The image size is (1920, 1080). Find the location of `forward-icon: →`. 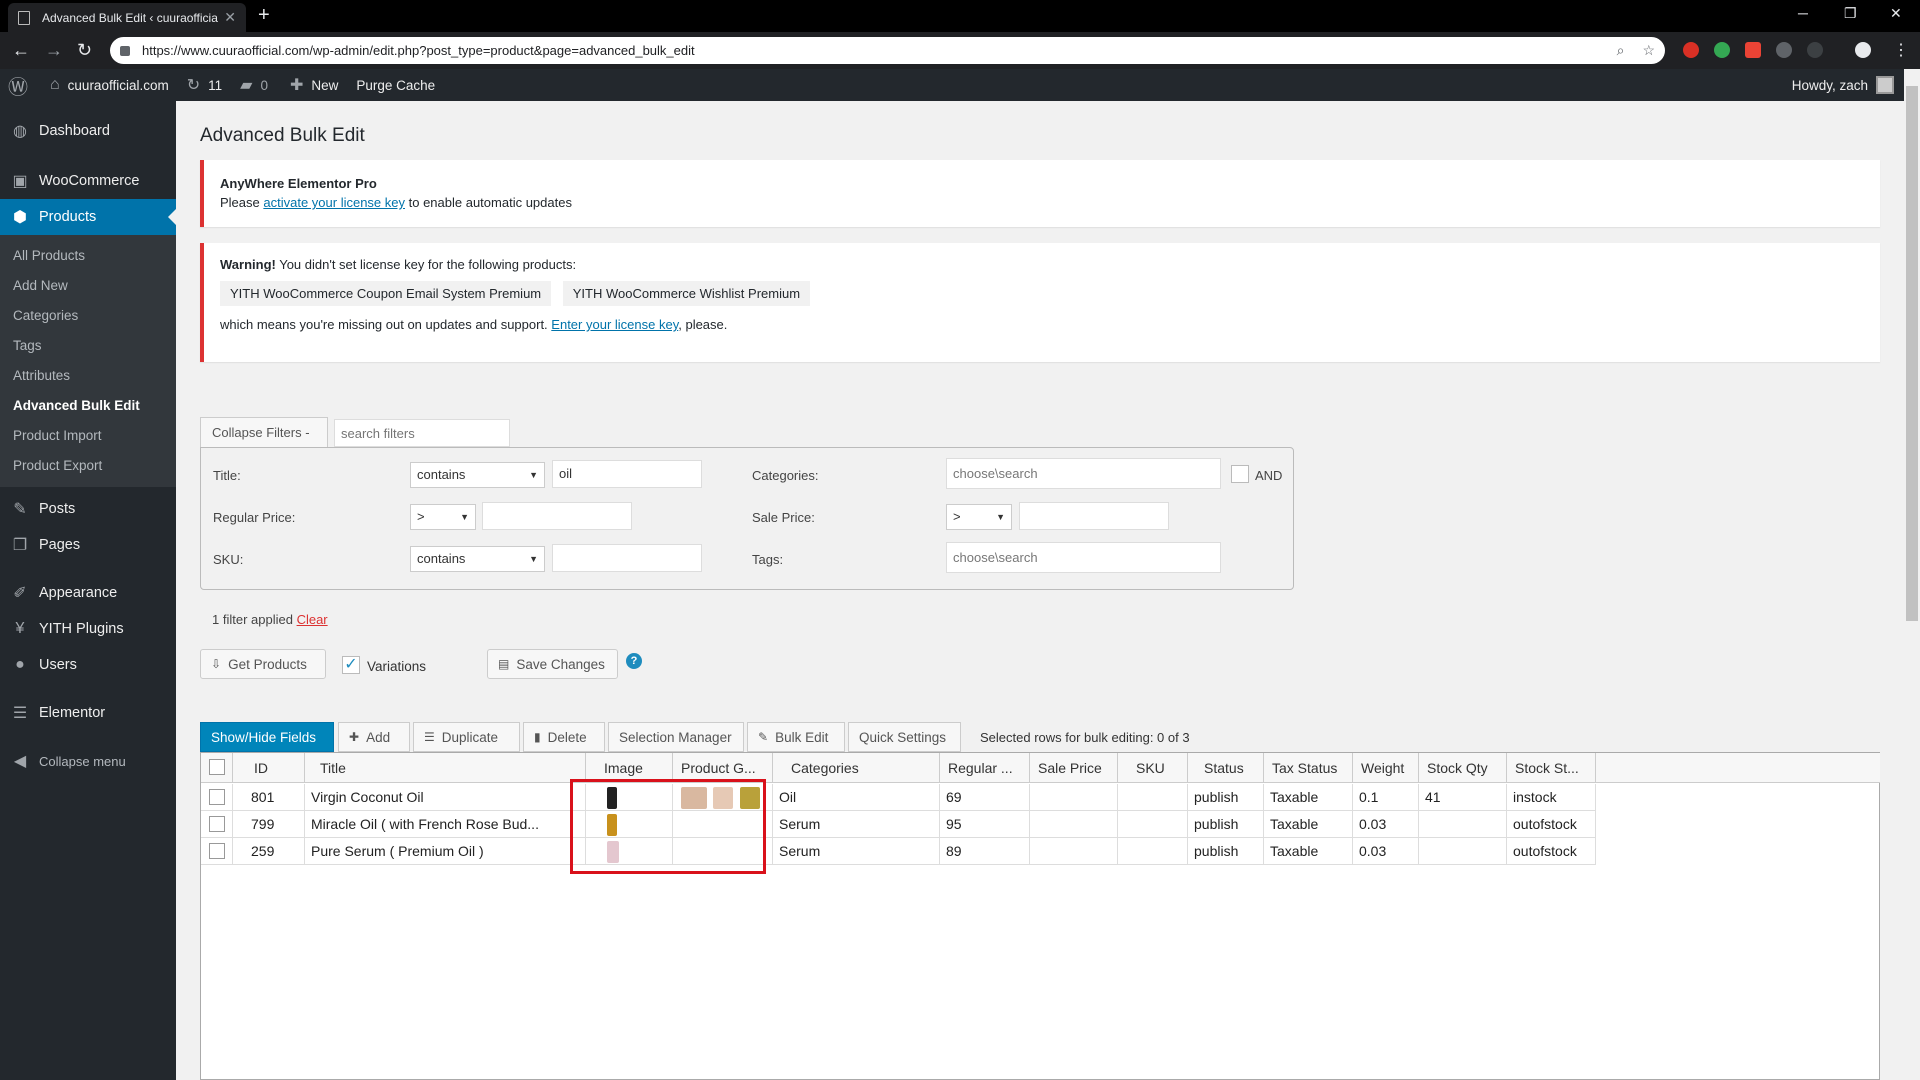

forward-icon: → is located at coordinates (54, 50).